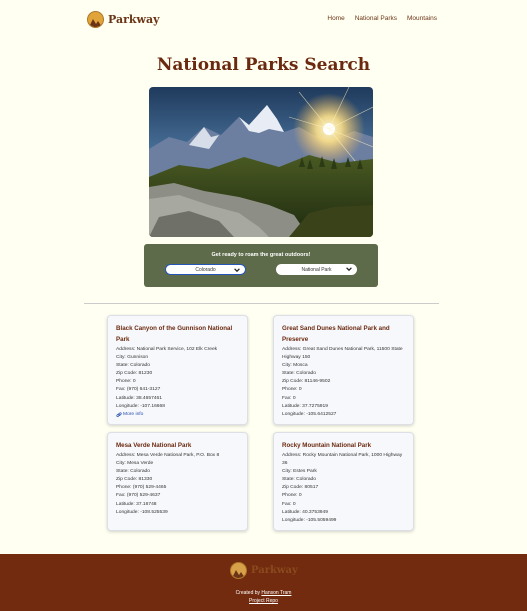 The width and height of the screenshot is (527, 611). I want to click on park-fax: Fax: (970) 641-3127, so click(138, 390).